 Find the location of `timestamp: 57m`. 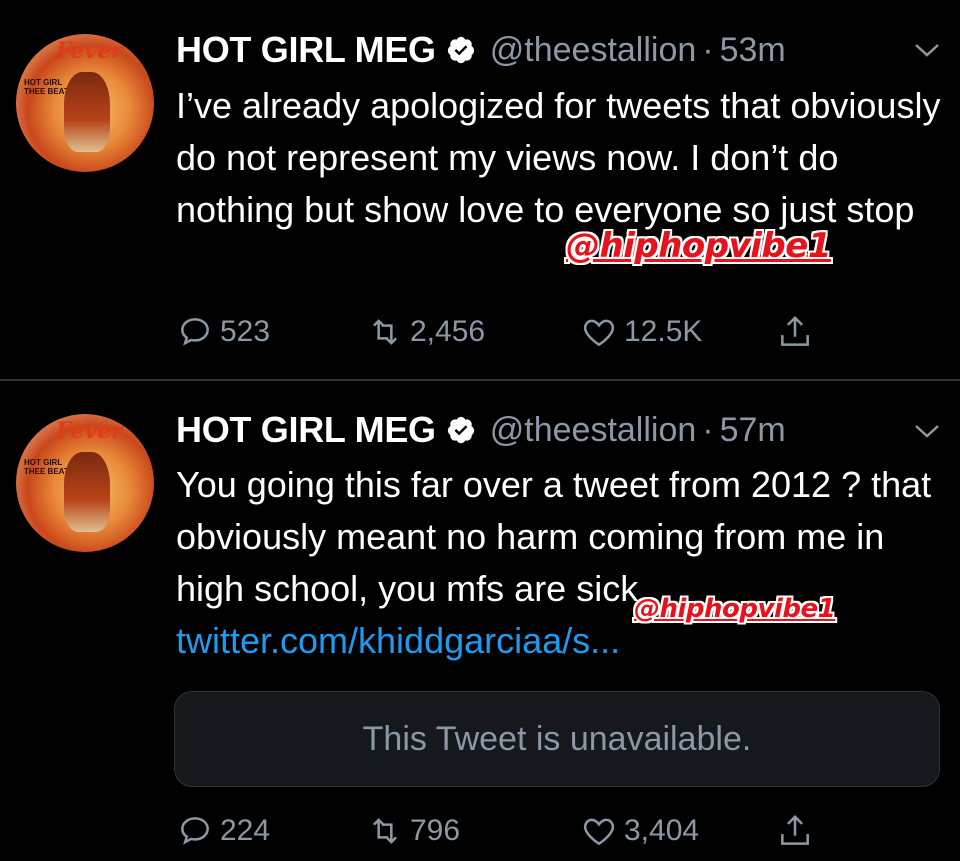

timestamp: 57m is located at coordinates (753, 430).